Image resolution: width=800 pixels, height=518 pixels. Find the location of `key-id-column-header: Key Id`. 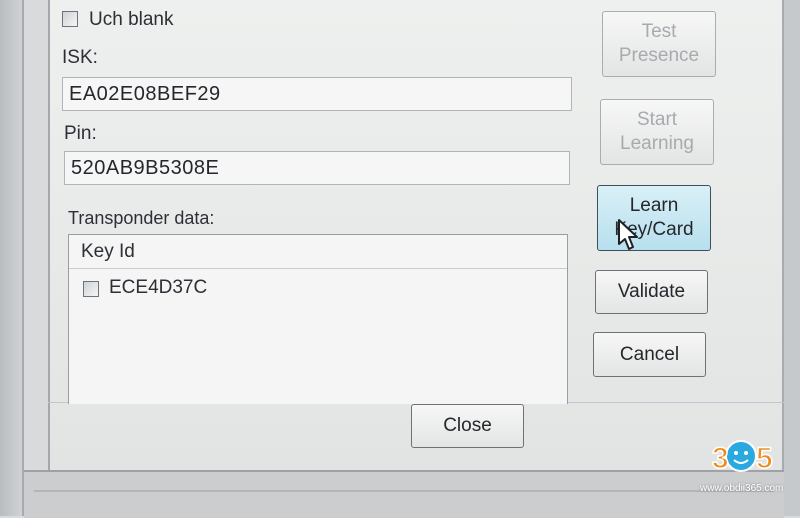

key-id-column-header: Key Id is located at coordinates (318, 252).